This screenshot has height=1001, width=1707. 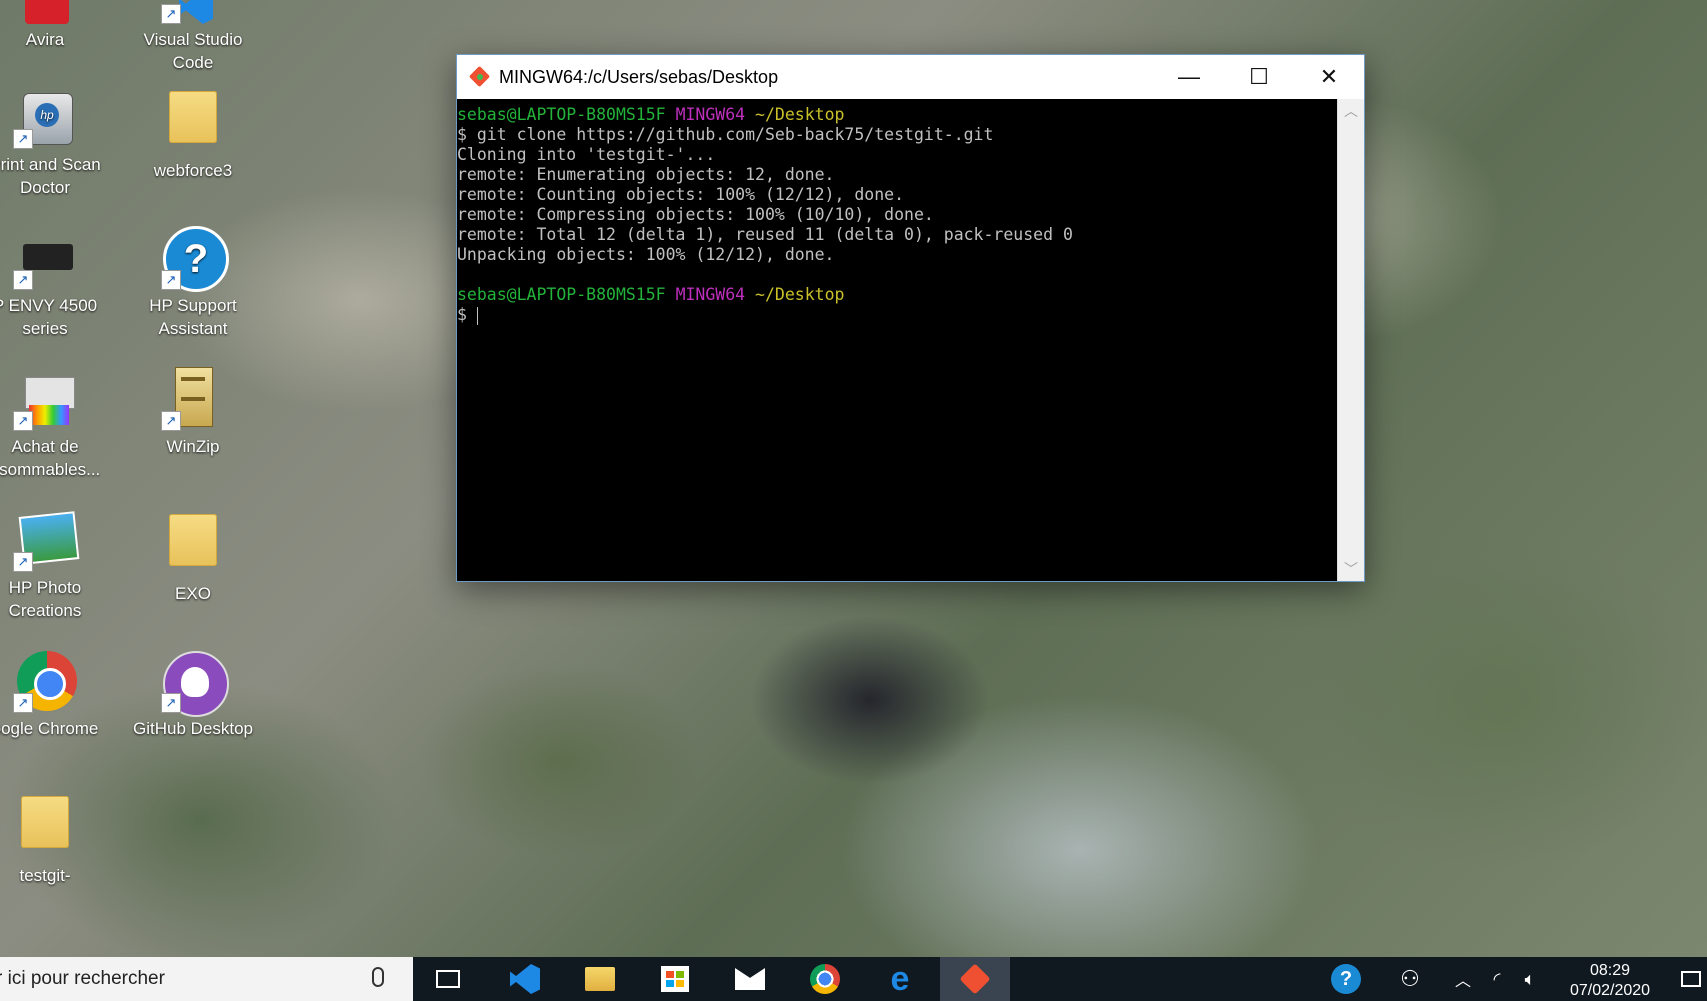 I want to click on window-titlebar: MINGW64:/c/Users/sebas/Desktop — ☐ ✕, so click(x=910, y=77).